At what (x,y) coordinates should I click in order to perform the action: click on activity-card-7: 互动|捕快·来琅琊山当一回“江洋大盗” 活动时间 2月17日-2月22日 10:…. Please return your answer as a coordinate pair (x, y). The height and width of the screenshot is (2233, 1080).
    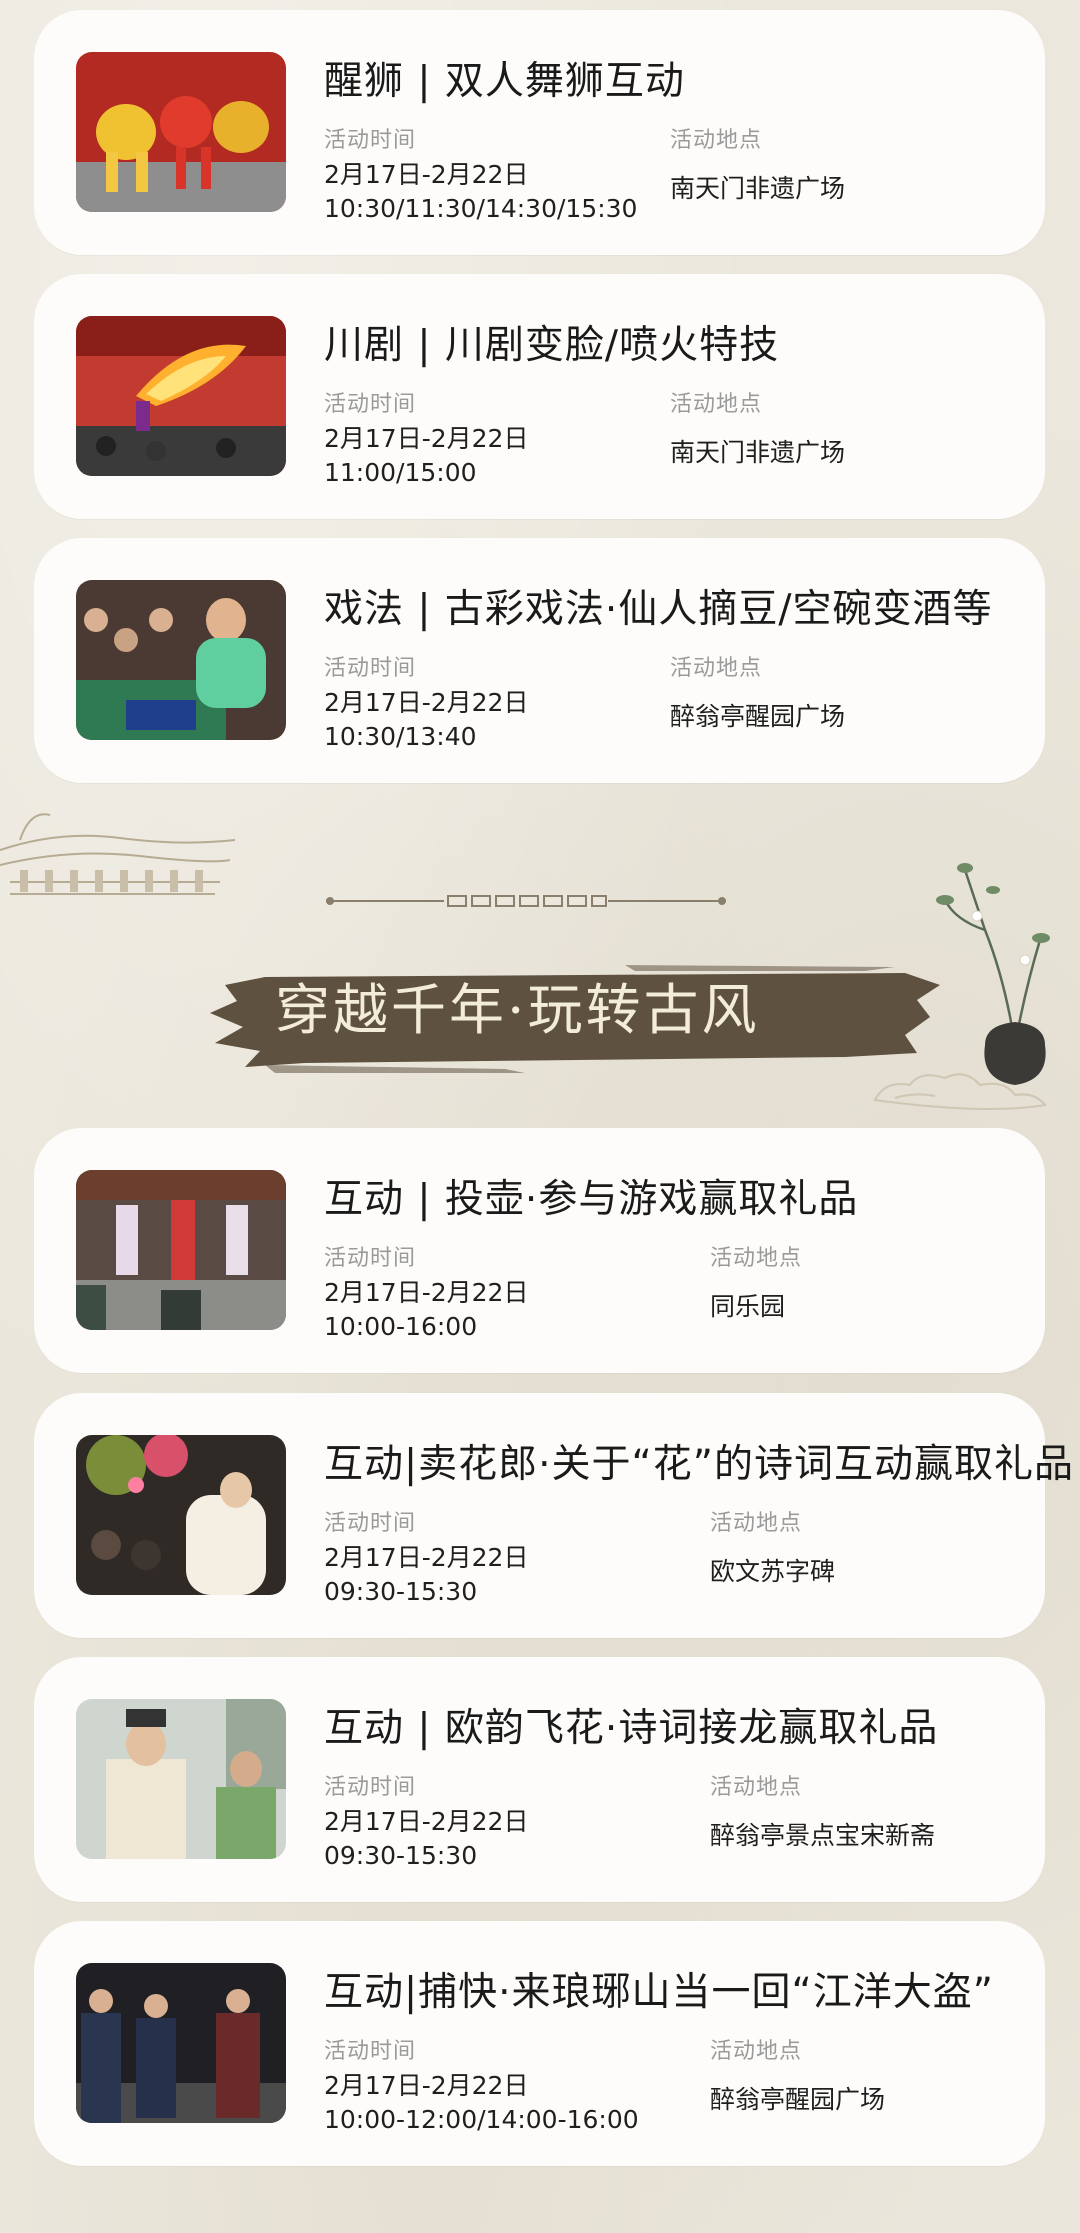
    Looking at the image, I should click on (539, 2043).